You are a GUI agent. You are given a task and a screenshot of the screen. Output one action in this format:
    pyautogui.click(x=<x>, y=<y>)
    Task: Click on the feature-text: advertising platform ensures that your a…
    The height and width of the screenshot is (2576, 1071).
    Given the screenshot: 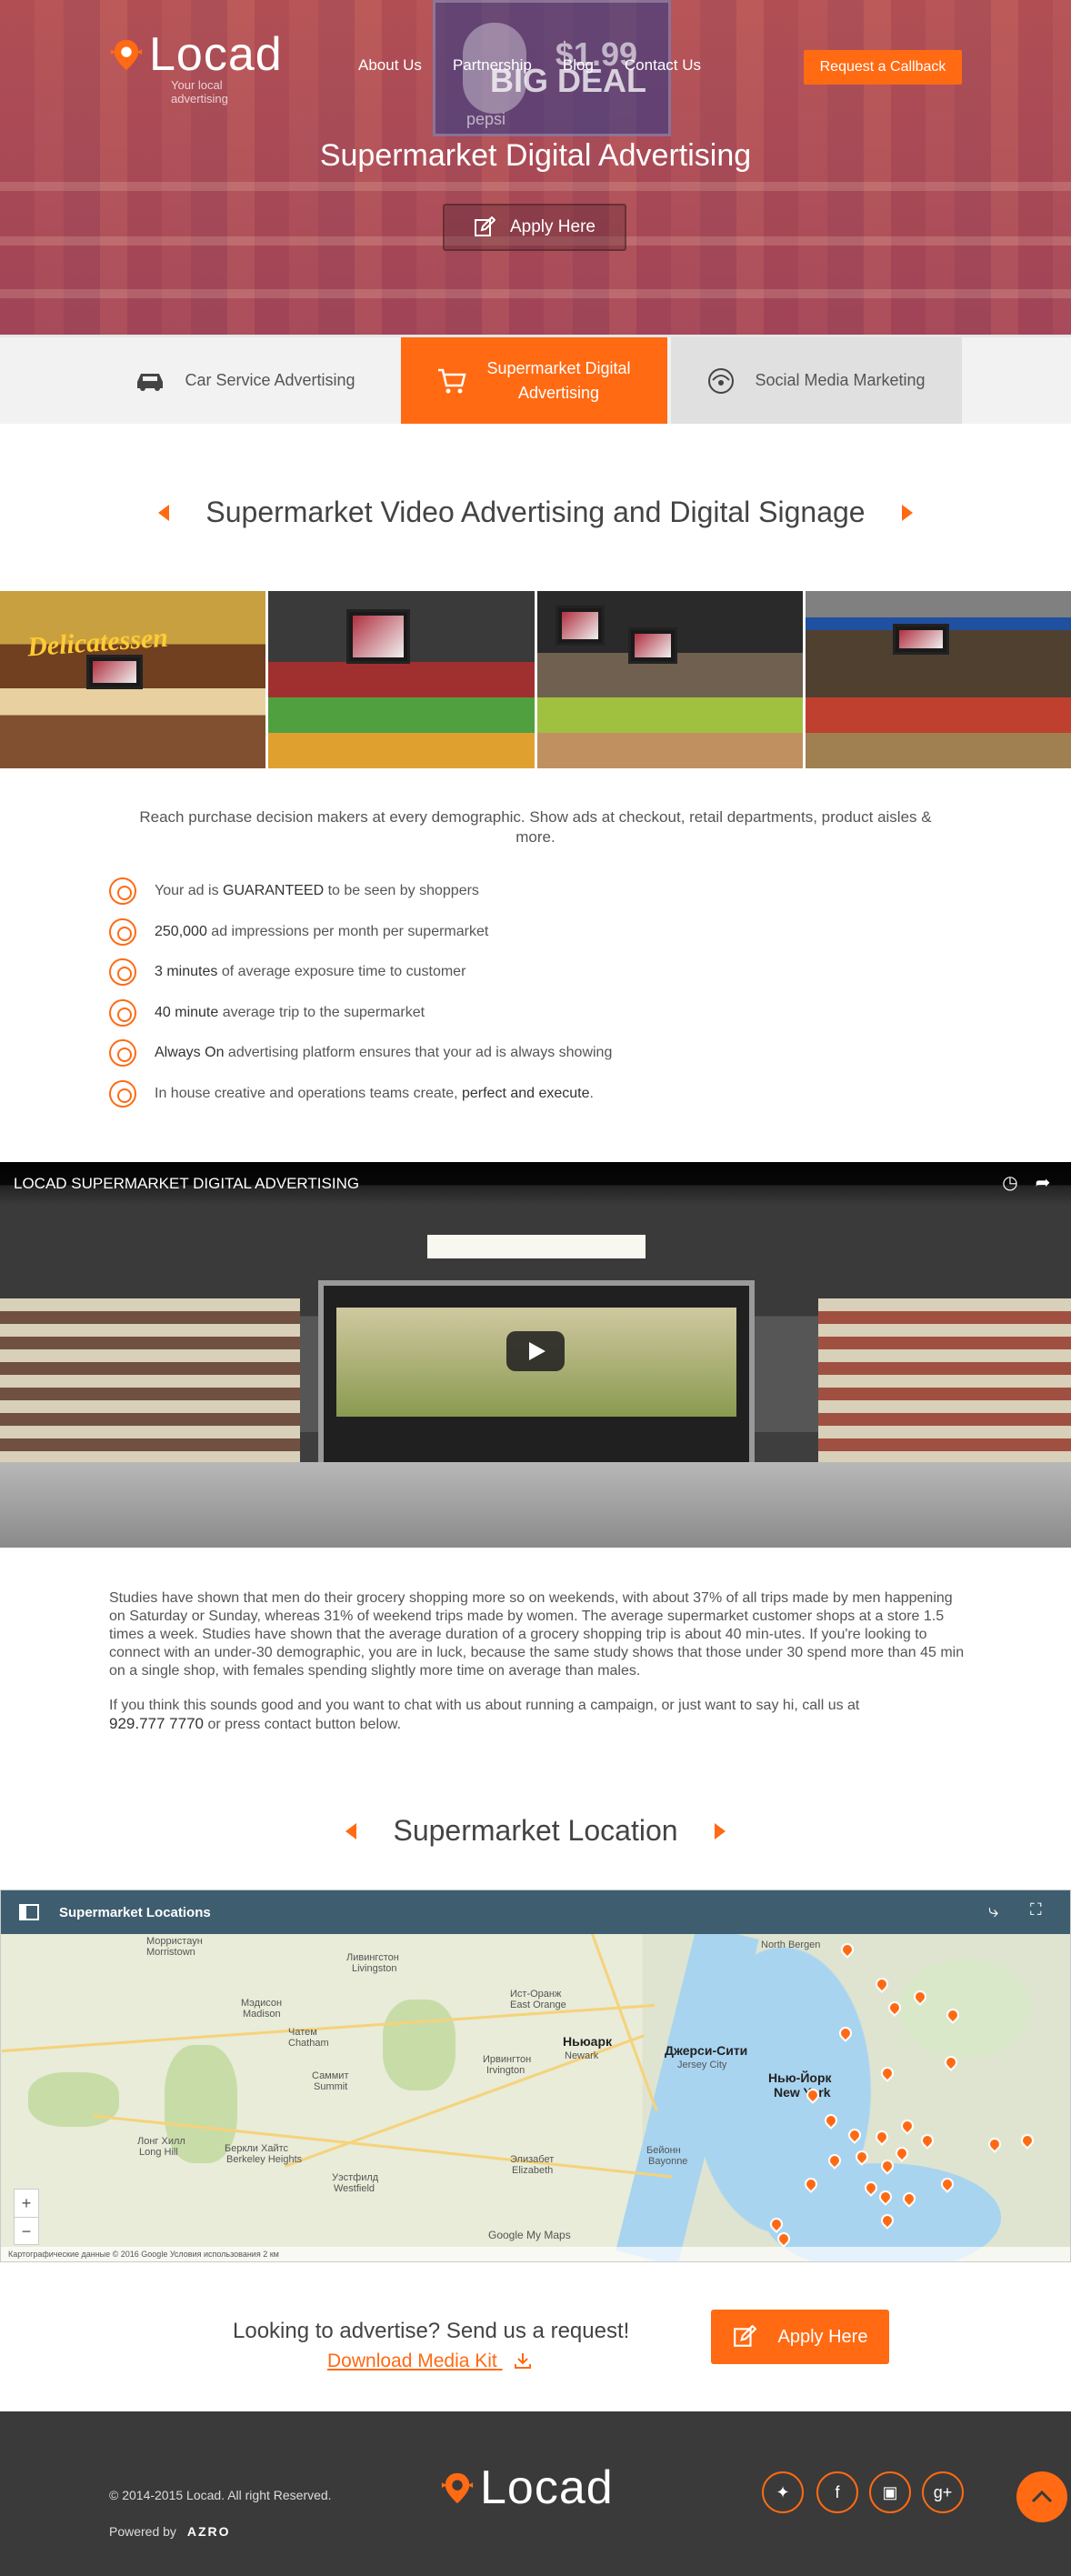 What is the action you would take?
    pyautogui.click(x=418, y=1053)
    